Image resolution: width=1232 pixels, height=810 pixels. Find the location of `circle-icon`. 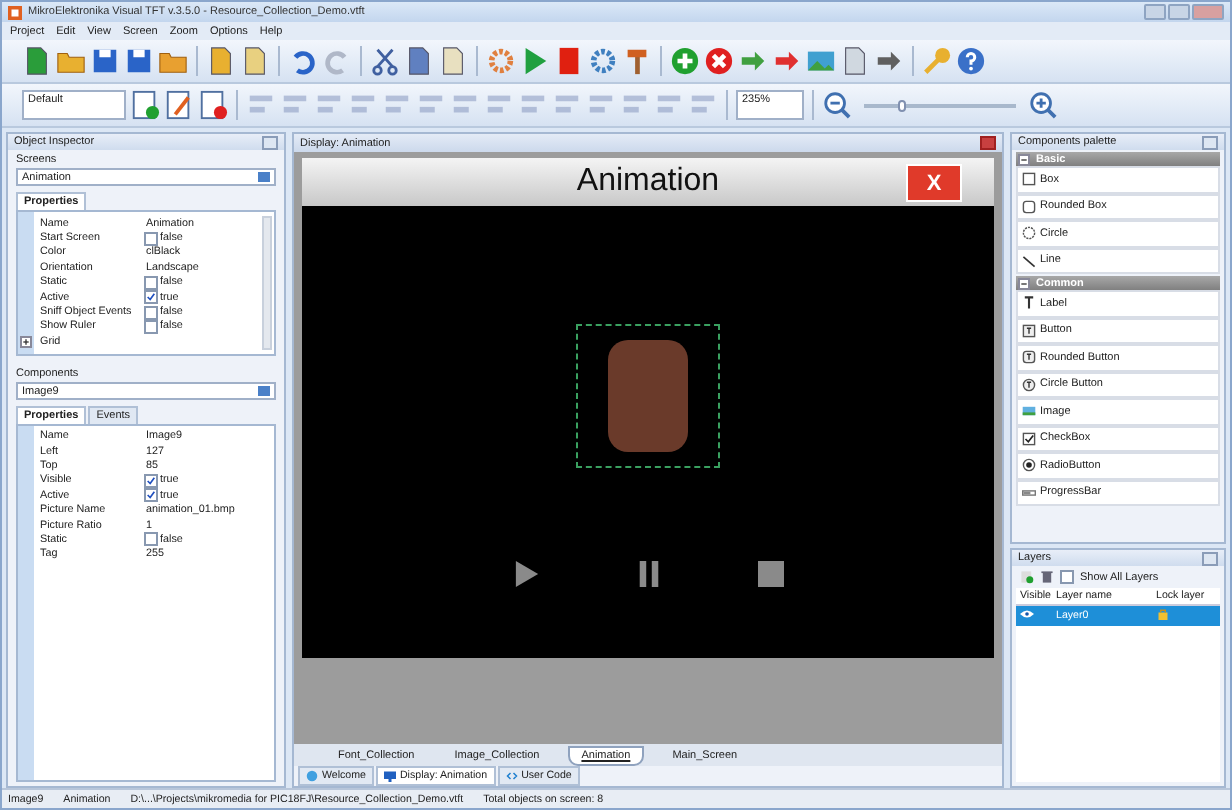

circle-icon is located at coordinates (1029, 233).